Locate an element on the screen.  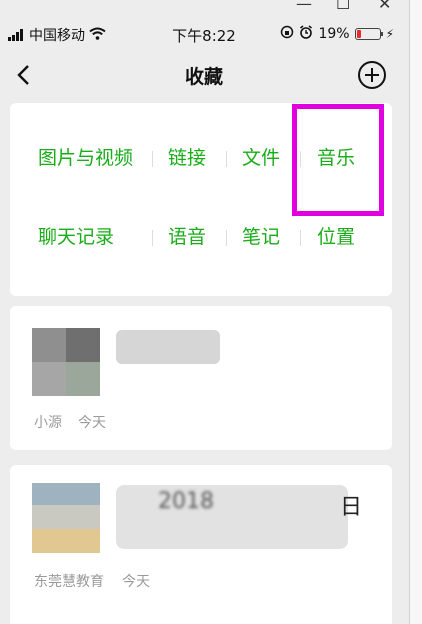
category-links: 链接 is located at coordinates (187, 156).